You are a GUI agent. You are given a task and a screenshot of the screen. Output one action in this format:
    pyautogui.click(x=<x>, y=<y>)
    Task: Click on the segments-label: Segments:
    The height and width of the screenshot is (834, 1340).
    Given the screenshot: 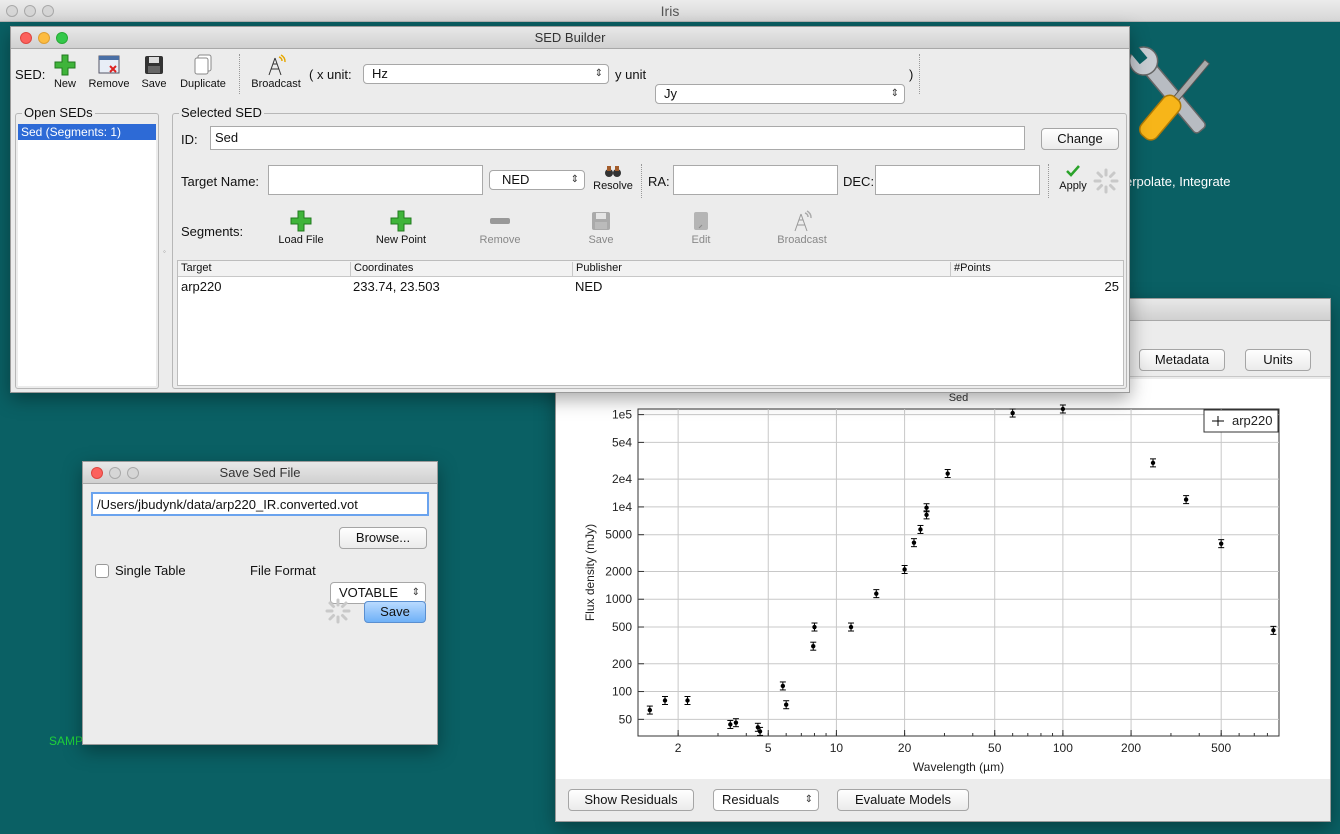 What is the action you would take?
    pyautogui.click(x=212, y=231)
    